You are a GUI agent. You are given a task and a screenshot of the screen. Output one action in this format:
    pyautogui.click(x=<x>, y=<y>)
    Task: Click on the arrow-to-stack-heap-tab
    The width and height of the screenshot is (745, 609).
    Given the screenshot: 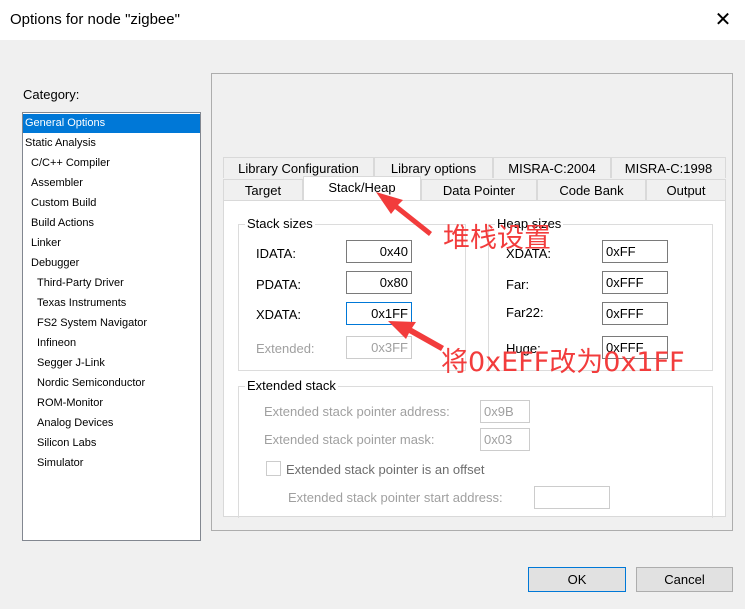 What is the action you would take?
    pyautogui.click(x=404, y=214)
    